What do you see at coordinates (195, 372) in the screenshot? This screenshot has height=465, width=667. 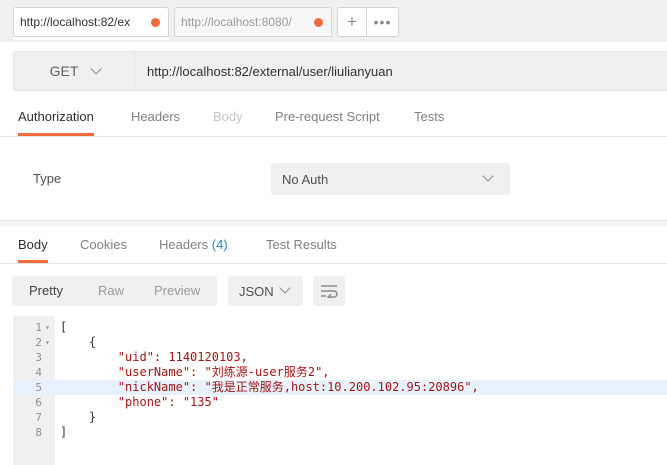 I see `code-text: "userName": "刘练源-user服务2",` at bounding box center [195, 372].